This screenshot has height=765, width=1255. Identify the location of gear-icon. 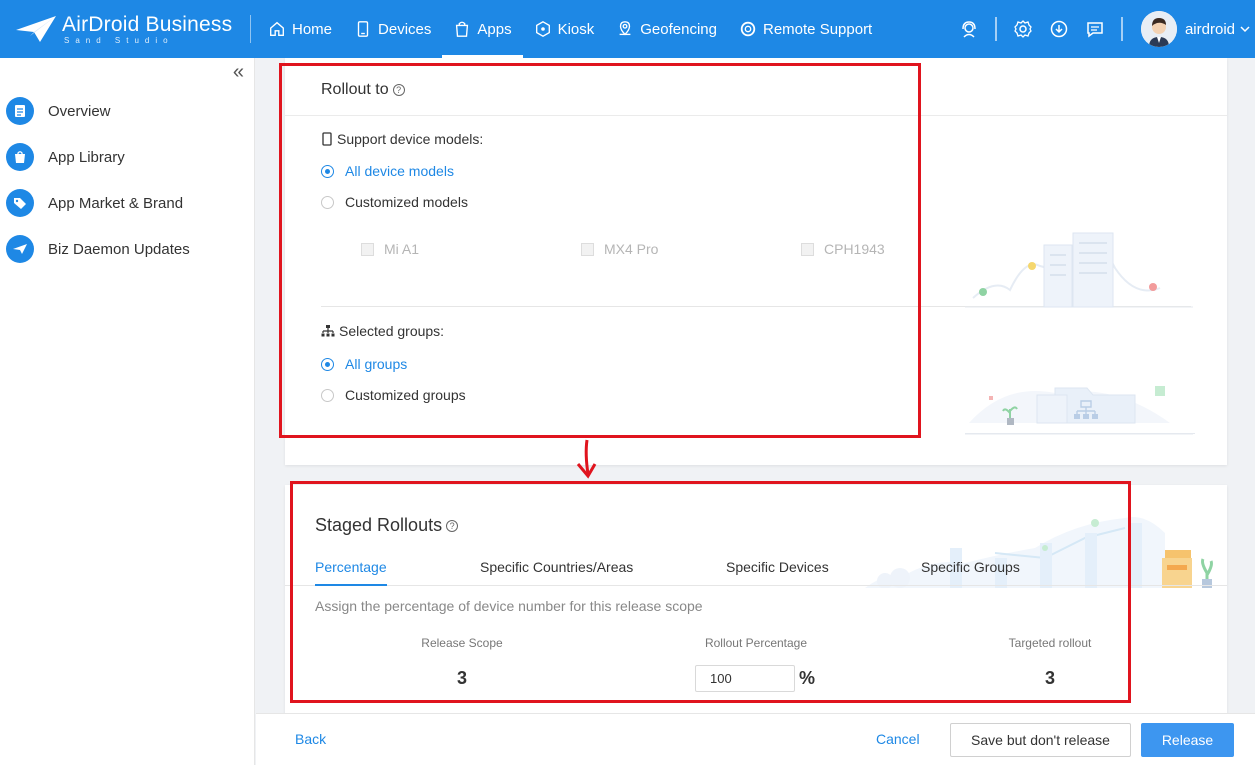
(1023, 29).